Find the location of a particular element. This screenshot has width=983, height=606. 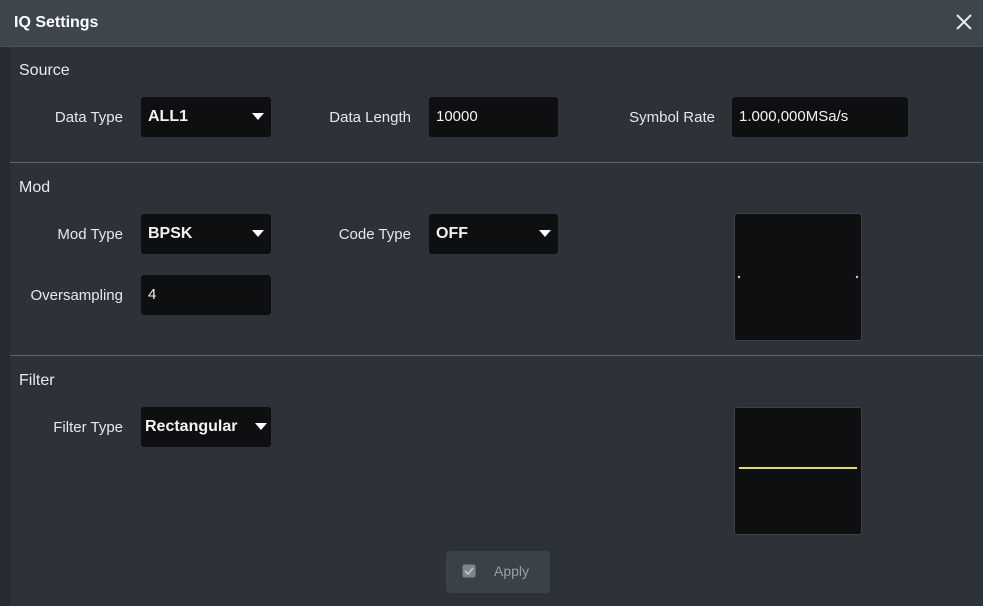

data-type-select: ALL1 is located at coordinates (206, 117).